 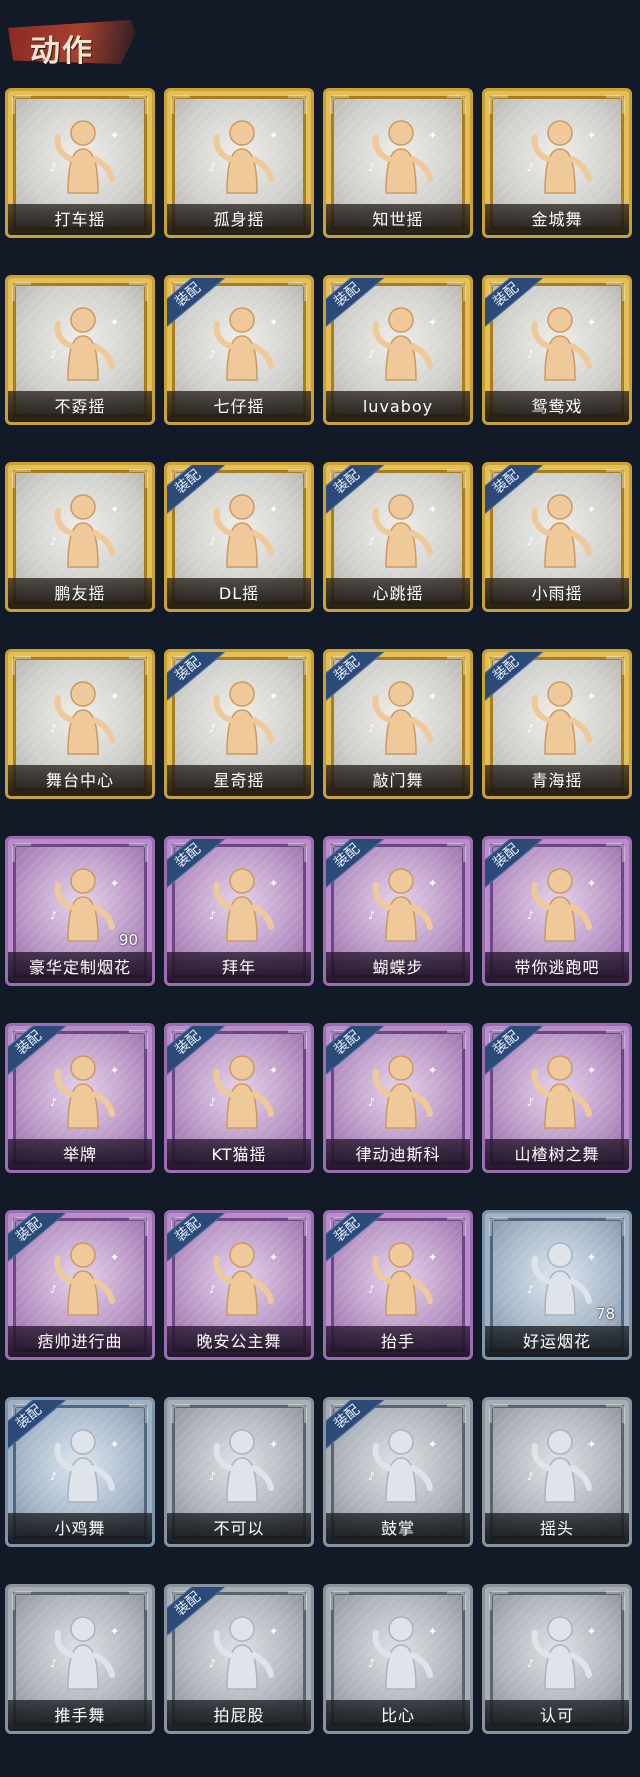 I want to click on emote-card: ♪ ✦ 装配 带你逃跑吧, so click(x=557, y=911).